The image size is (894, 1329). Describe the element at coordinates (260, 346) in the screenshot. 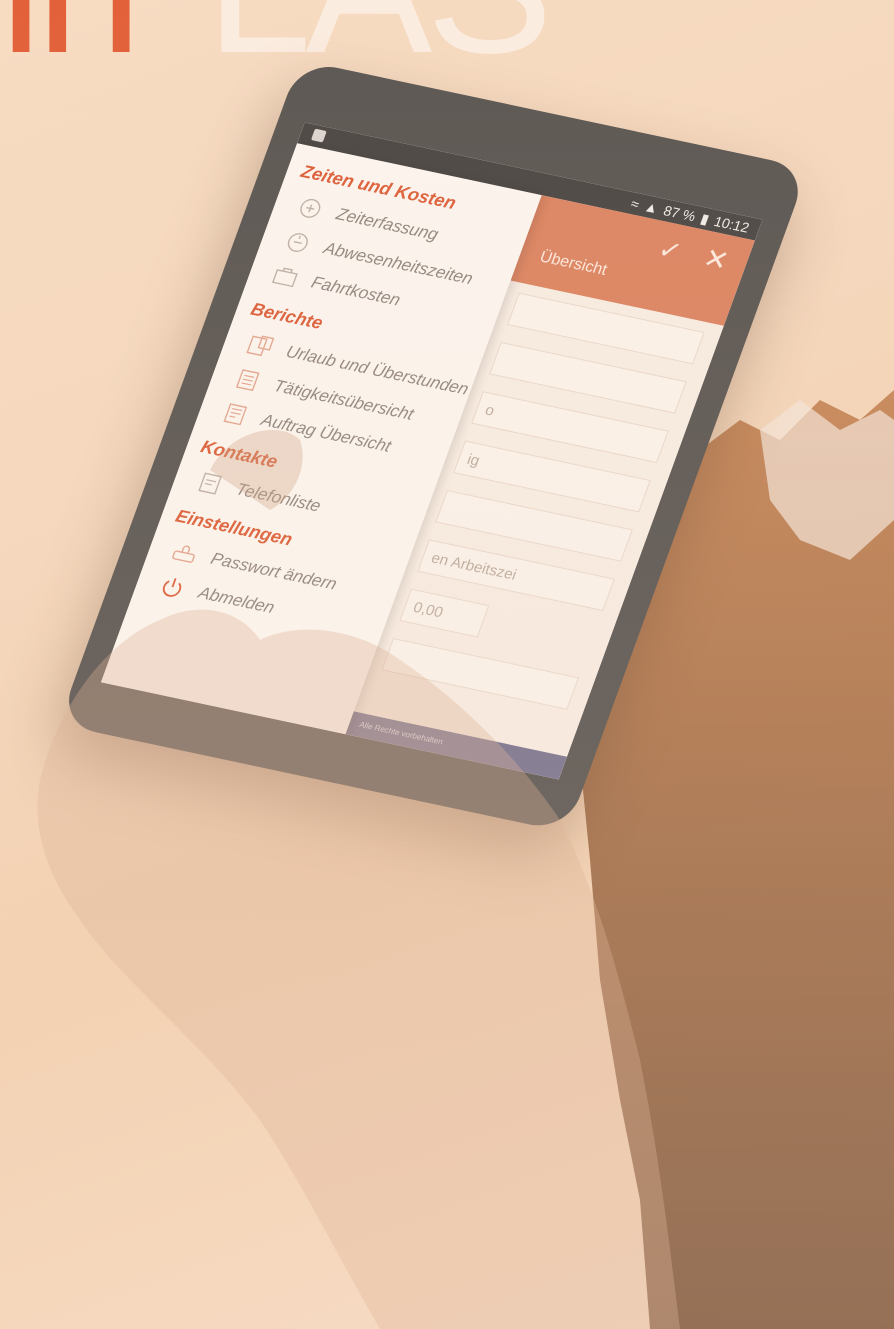

I see `report-calendar-icon` at that location.